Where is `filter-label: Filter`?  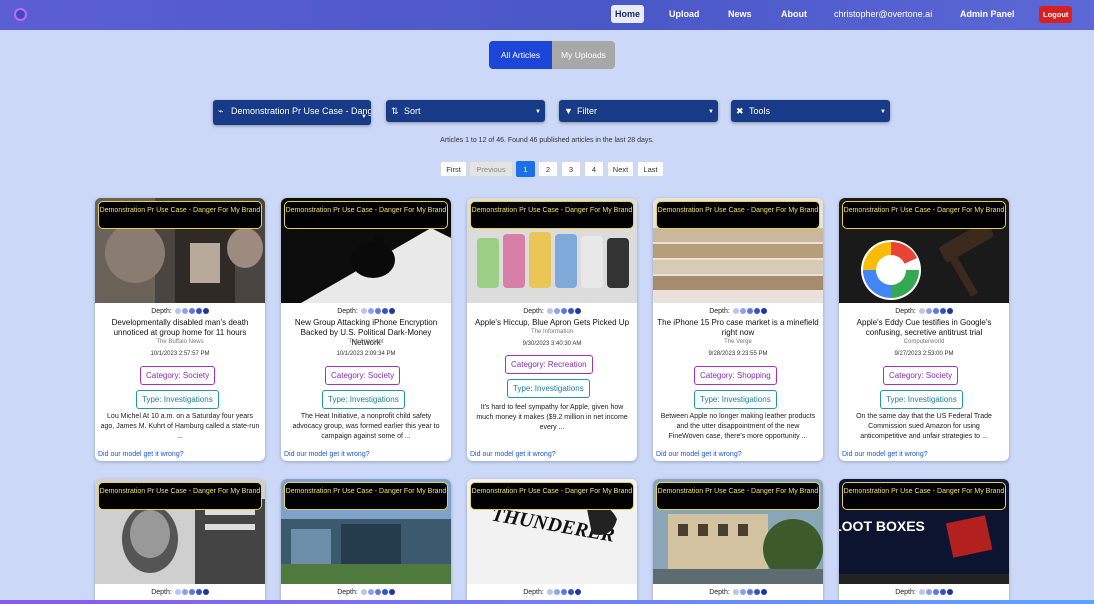
filter-label: Filter is located at coordinates (587, 111).